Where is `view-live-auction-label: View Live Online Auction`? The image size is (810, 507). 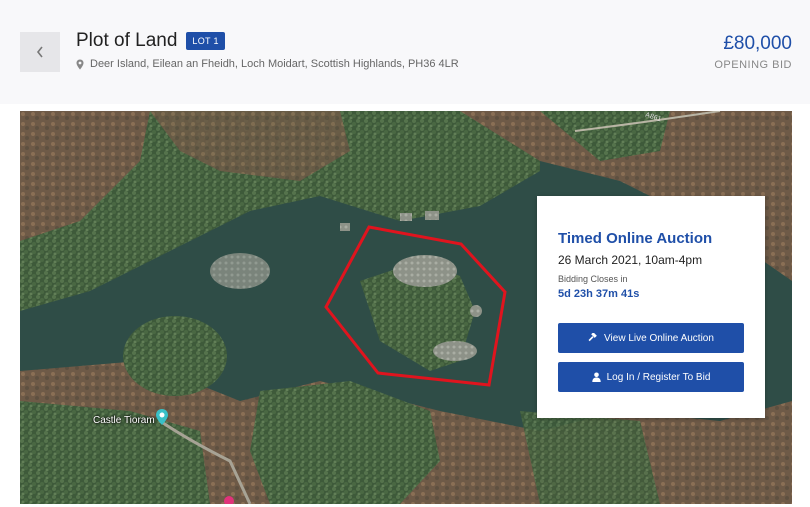 view-live-auction-label: View Live Online Auction is located at coordinates (659, 338).